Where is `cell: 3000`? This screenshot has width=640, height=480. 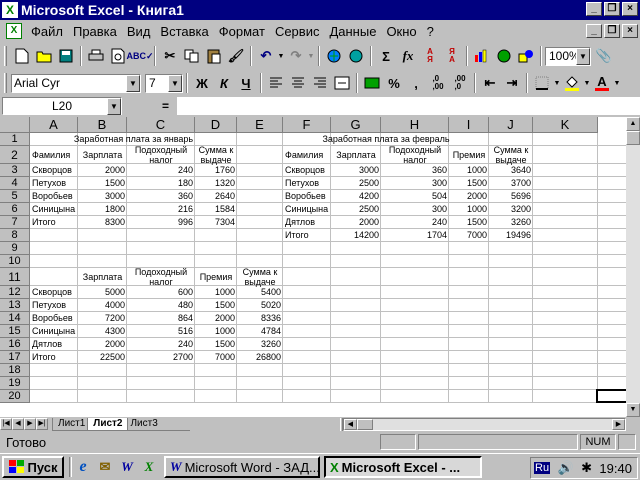 cell: 3000 is located at coordinates (356, 170).